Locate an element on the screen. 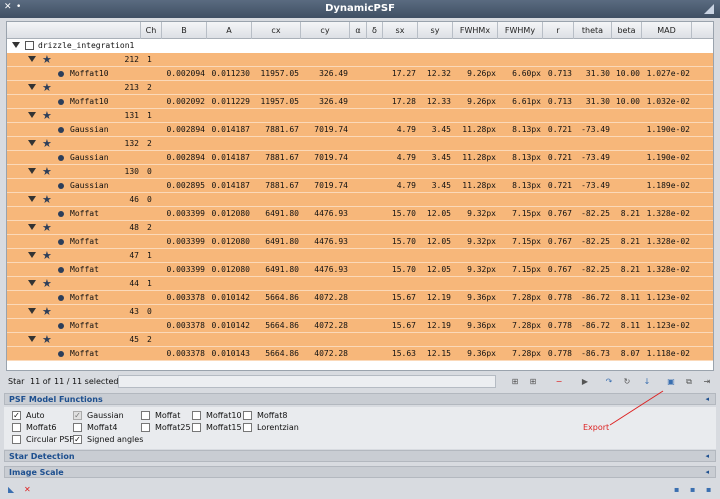  model-checkbox: Lorentzian is located at coordinates (273, 427).